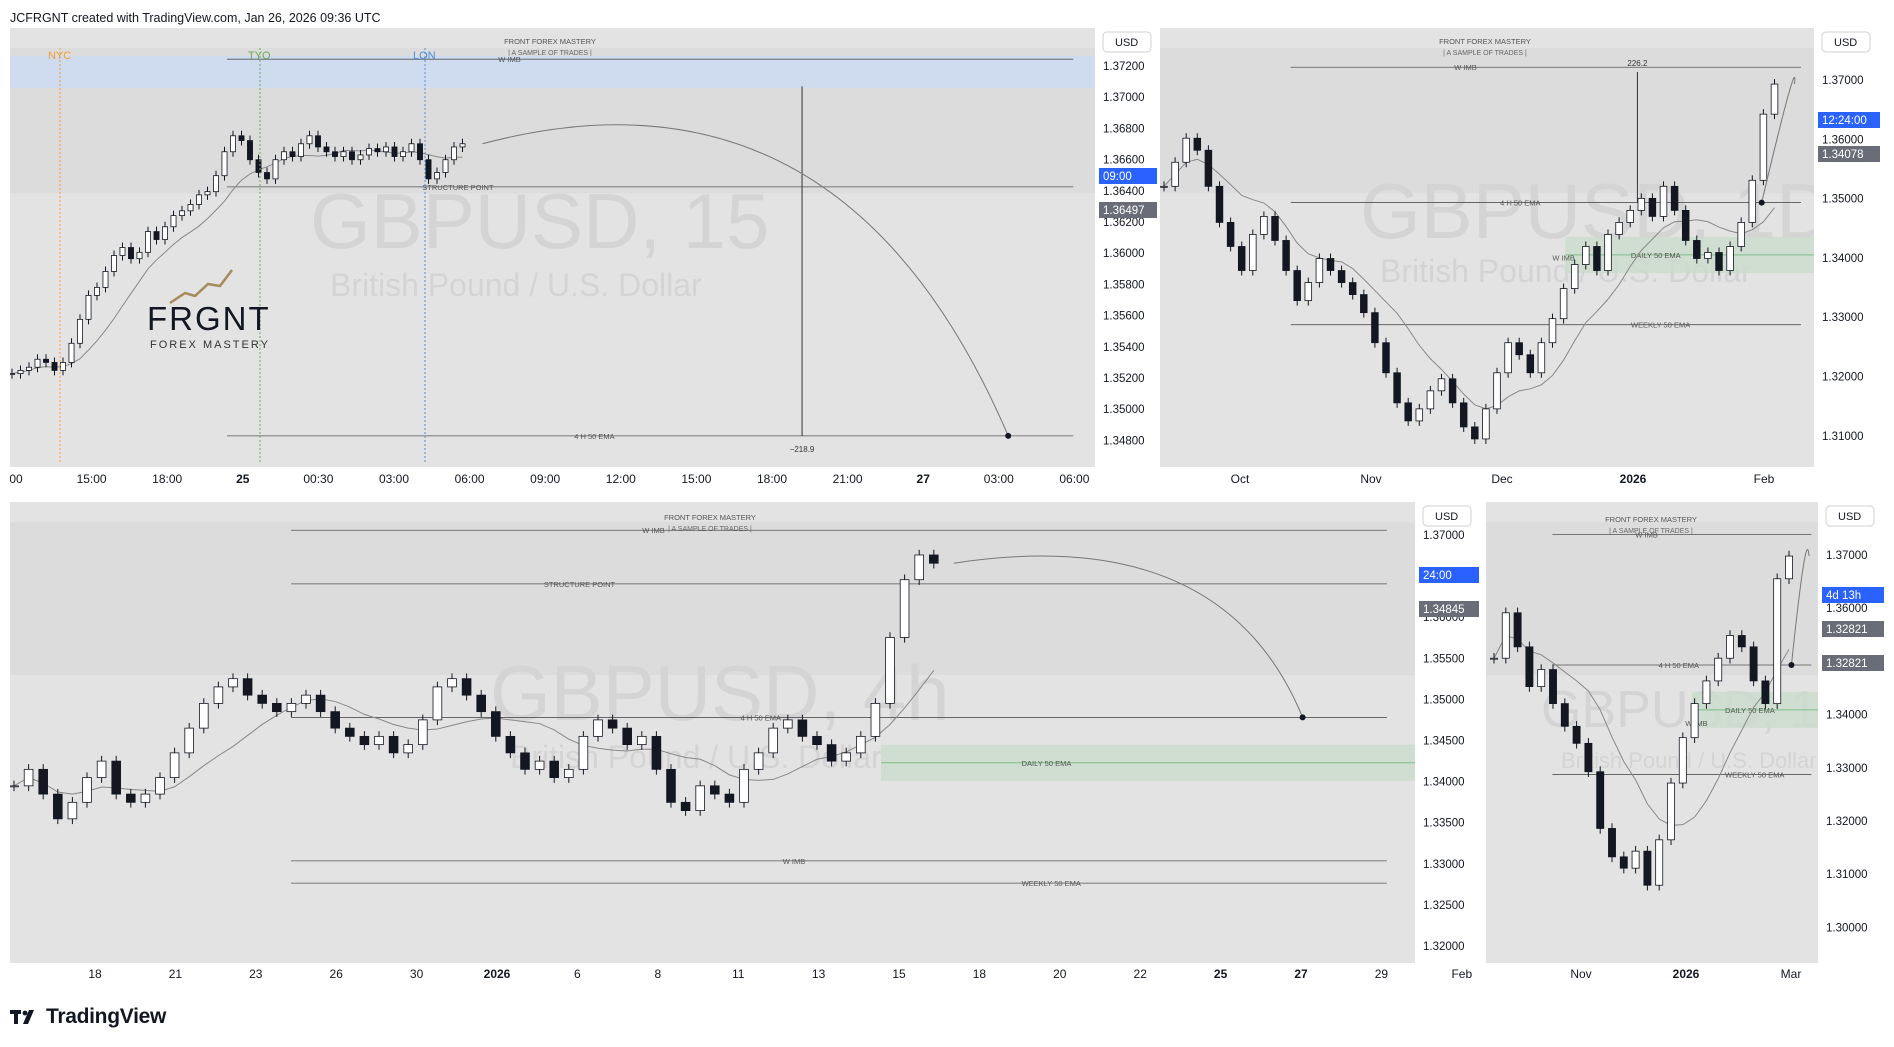 The height and width of the screenshot is (1047, 1894). I want to click on measure-label: 226.2, so click(1637, 63).